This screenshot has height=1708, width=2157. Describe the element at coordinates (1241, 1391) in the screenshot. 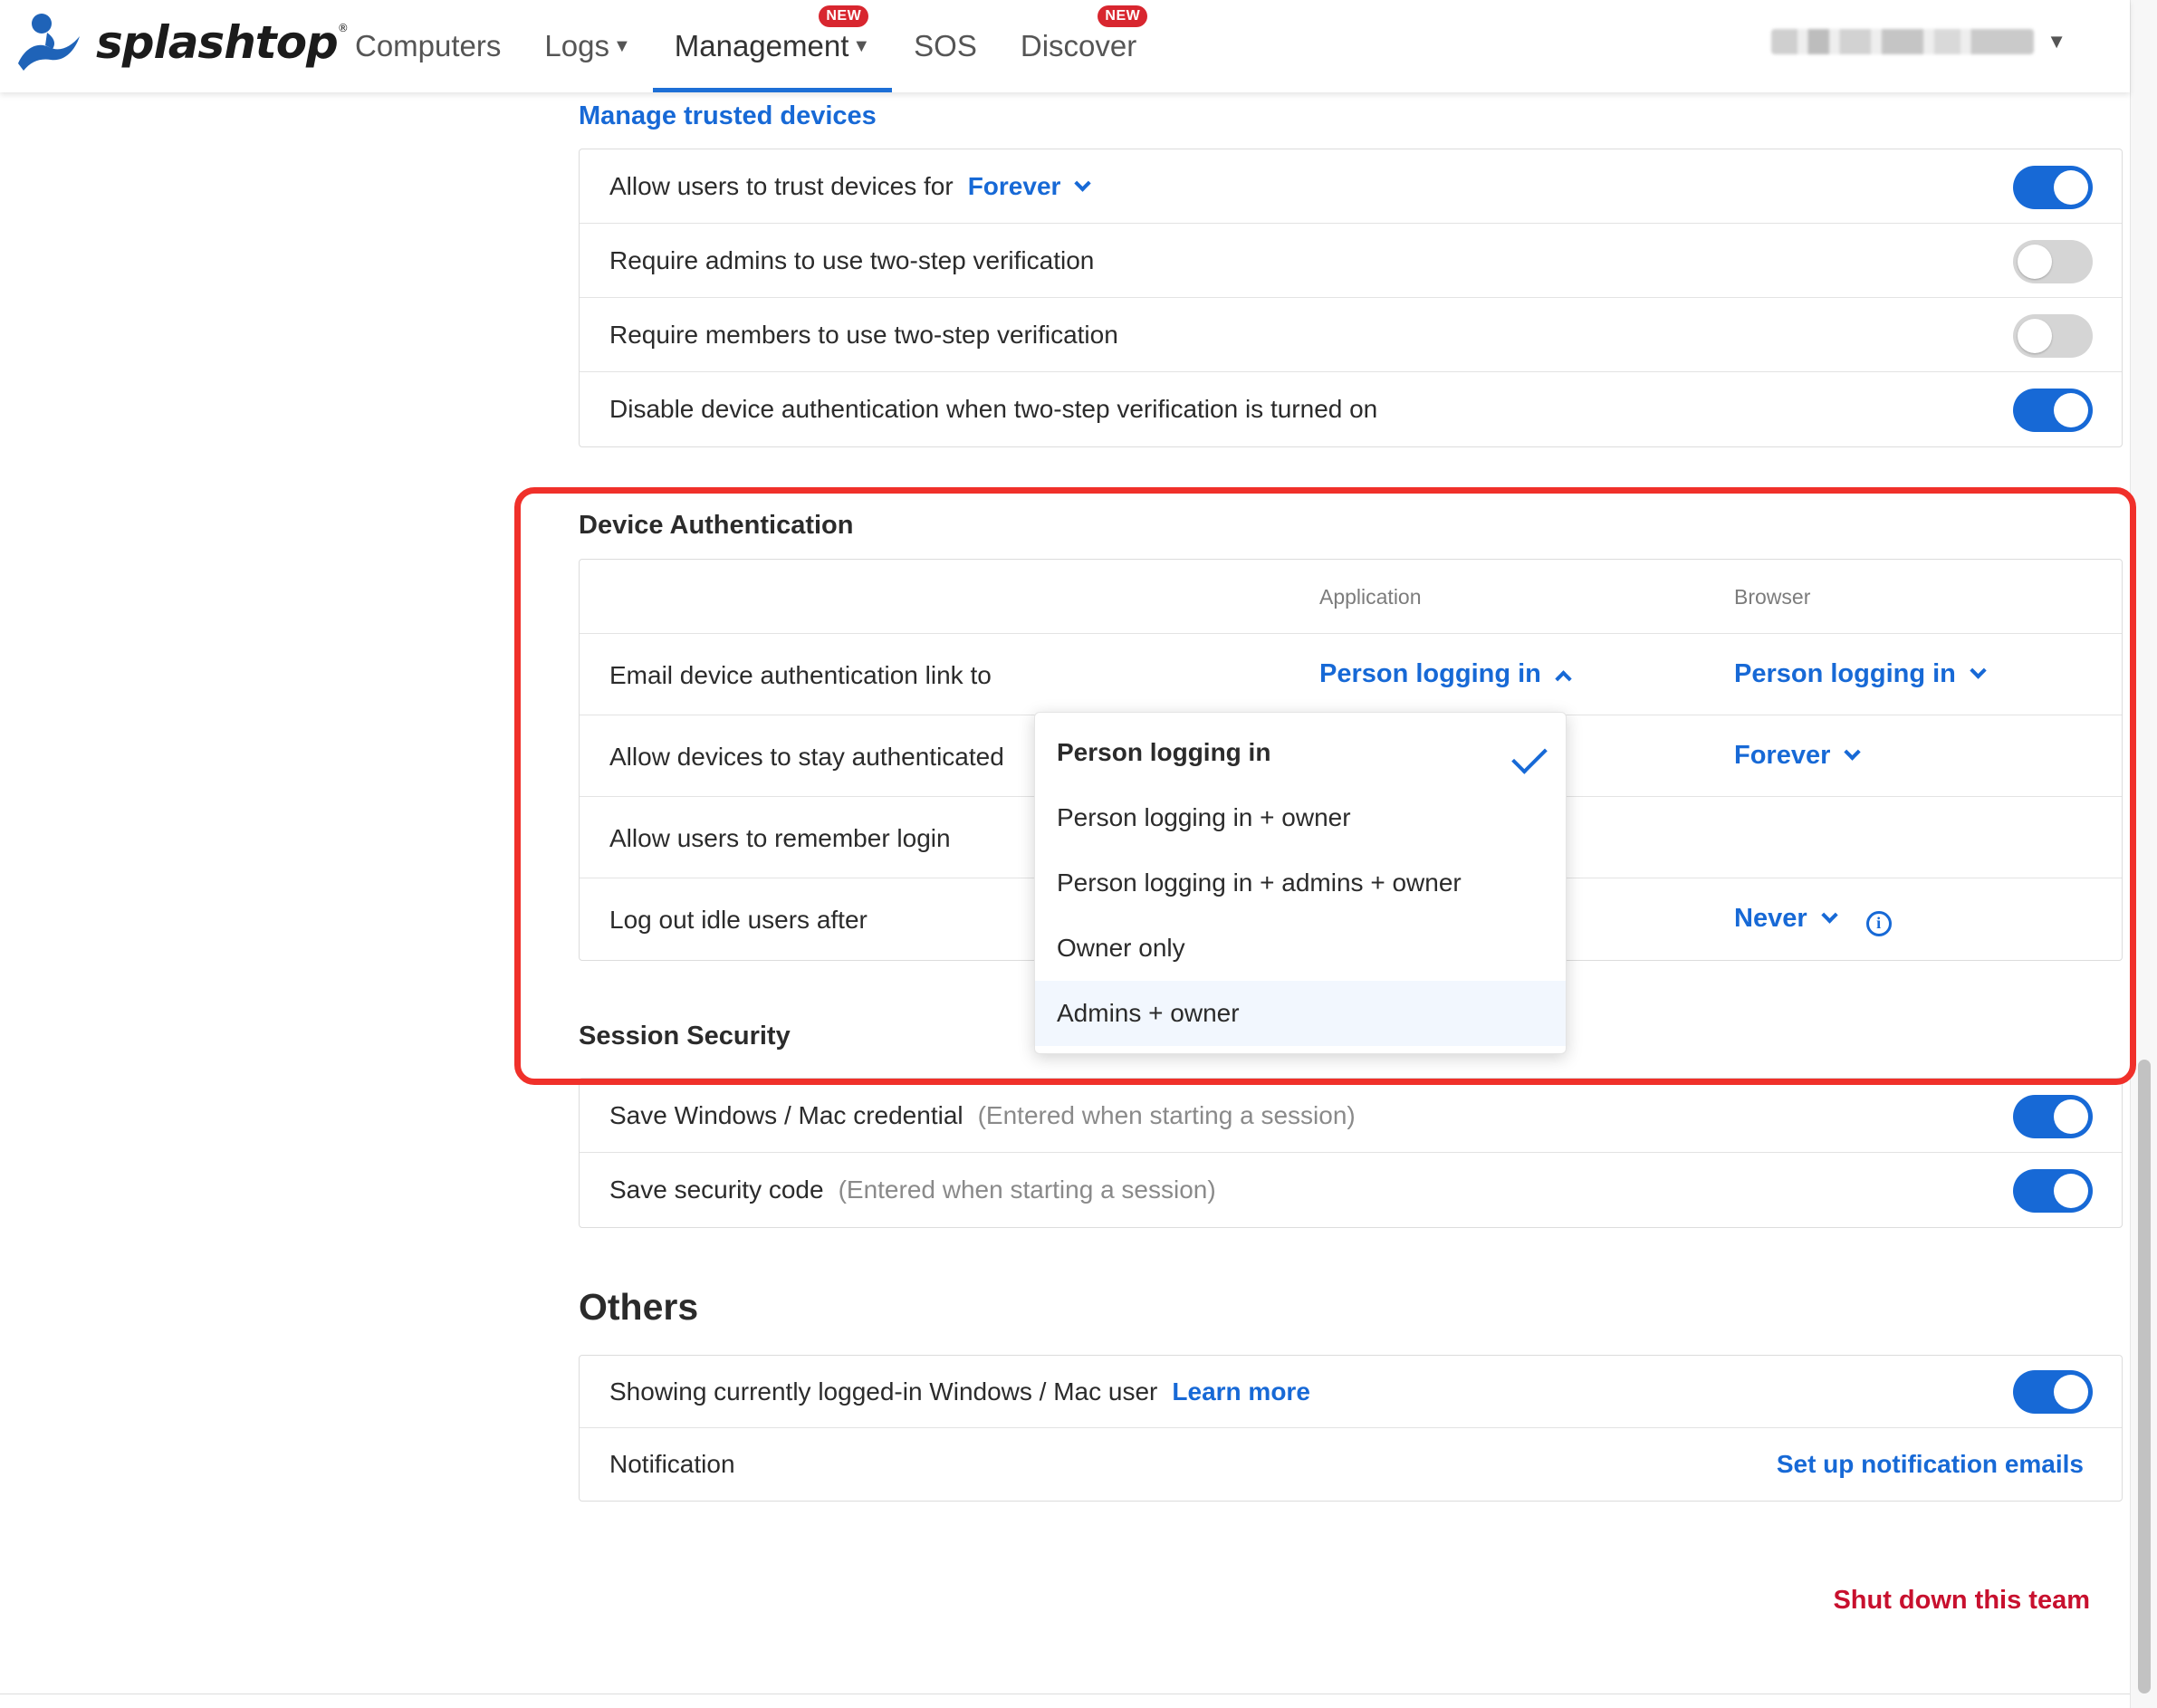

I see `learn-more-link: Learn more` at that location.